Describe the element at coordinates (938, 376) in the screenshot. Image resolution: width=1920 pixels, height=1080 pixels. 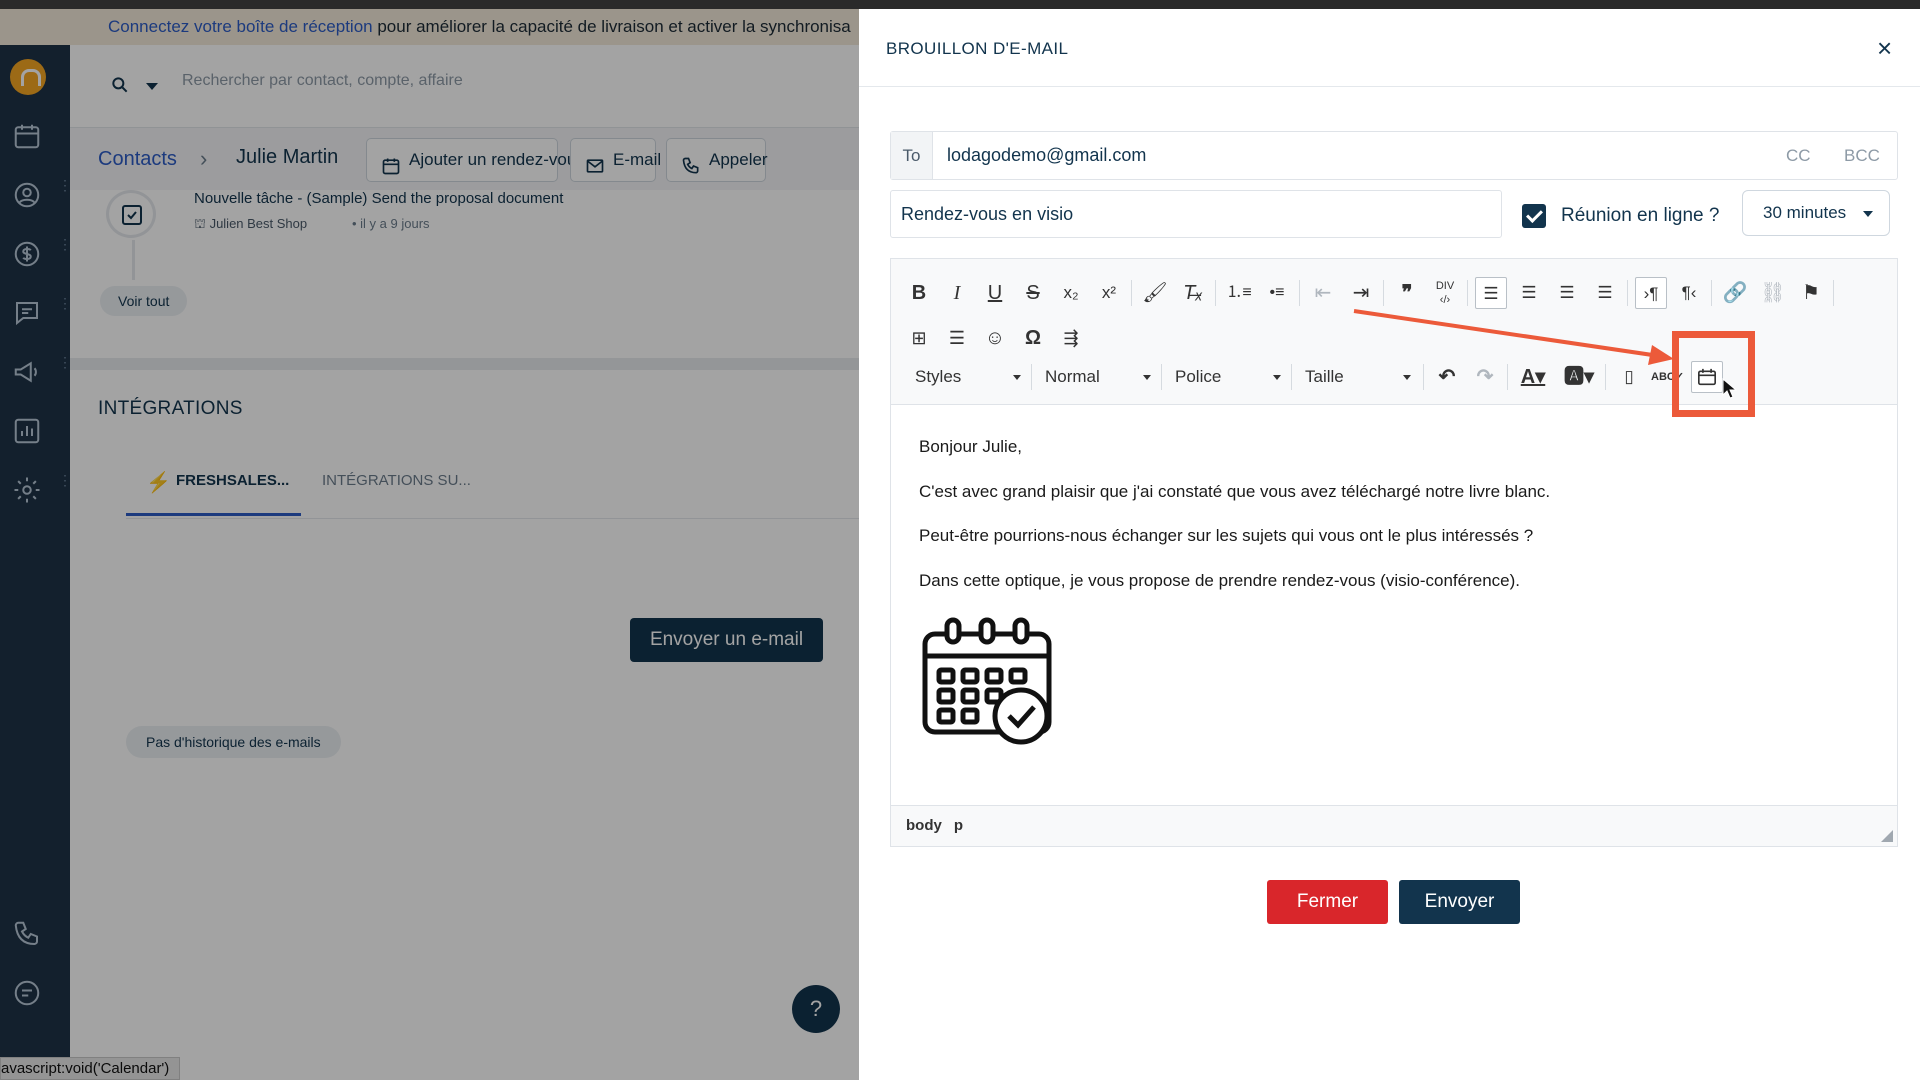
I see `styles-select-label: Styles` at that location.